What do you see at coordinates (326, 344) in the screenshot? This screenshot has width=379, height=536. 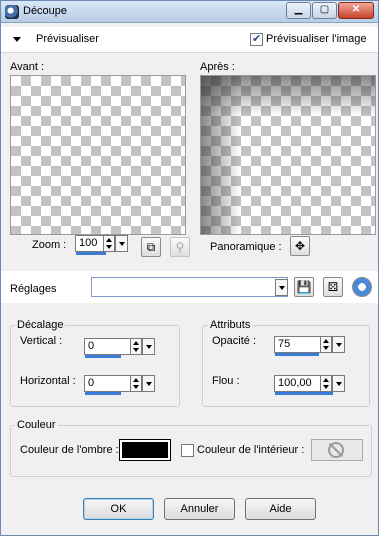 I see `opacity-spin-arrows` at bounding box center [326, 344].